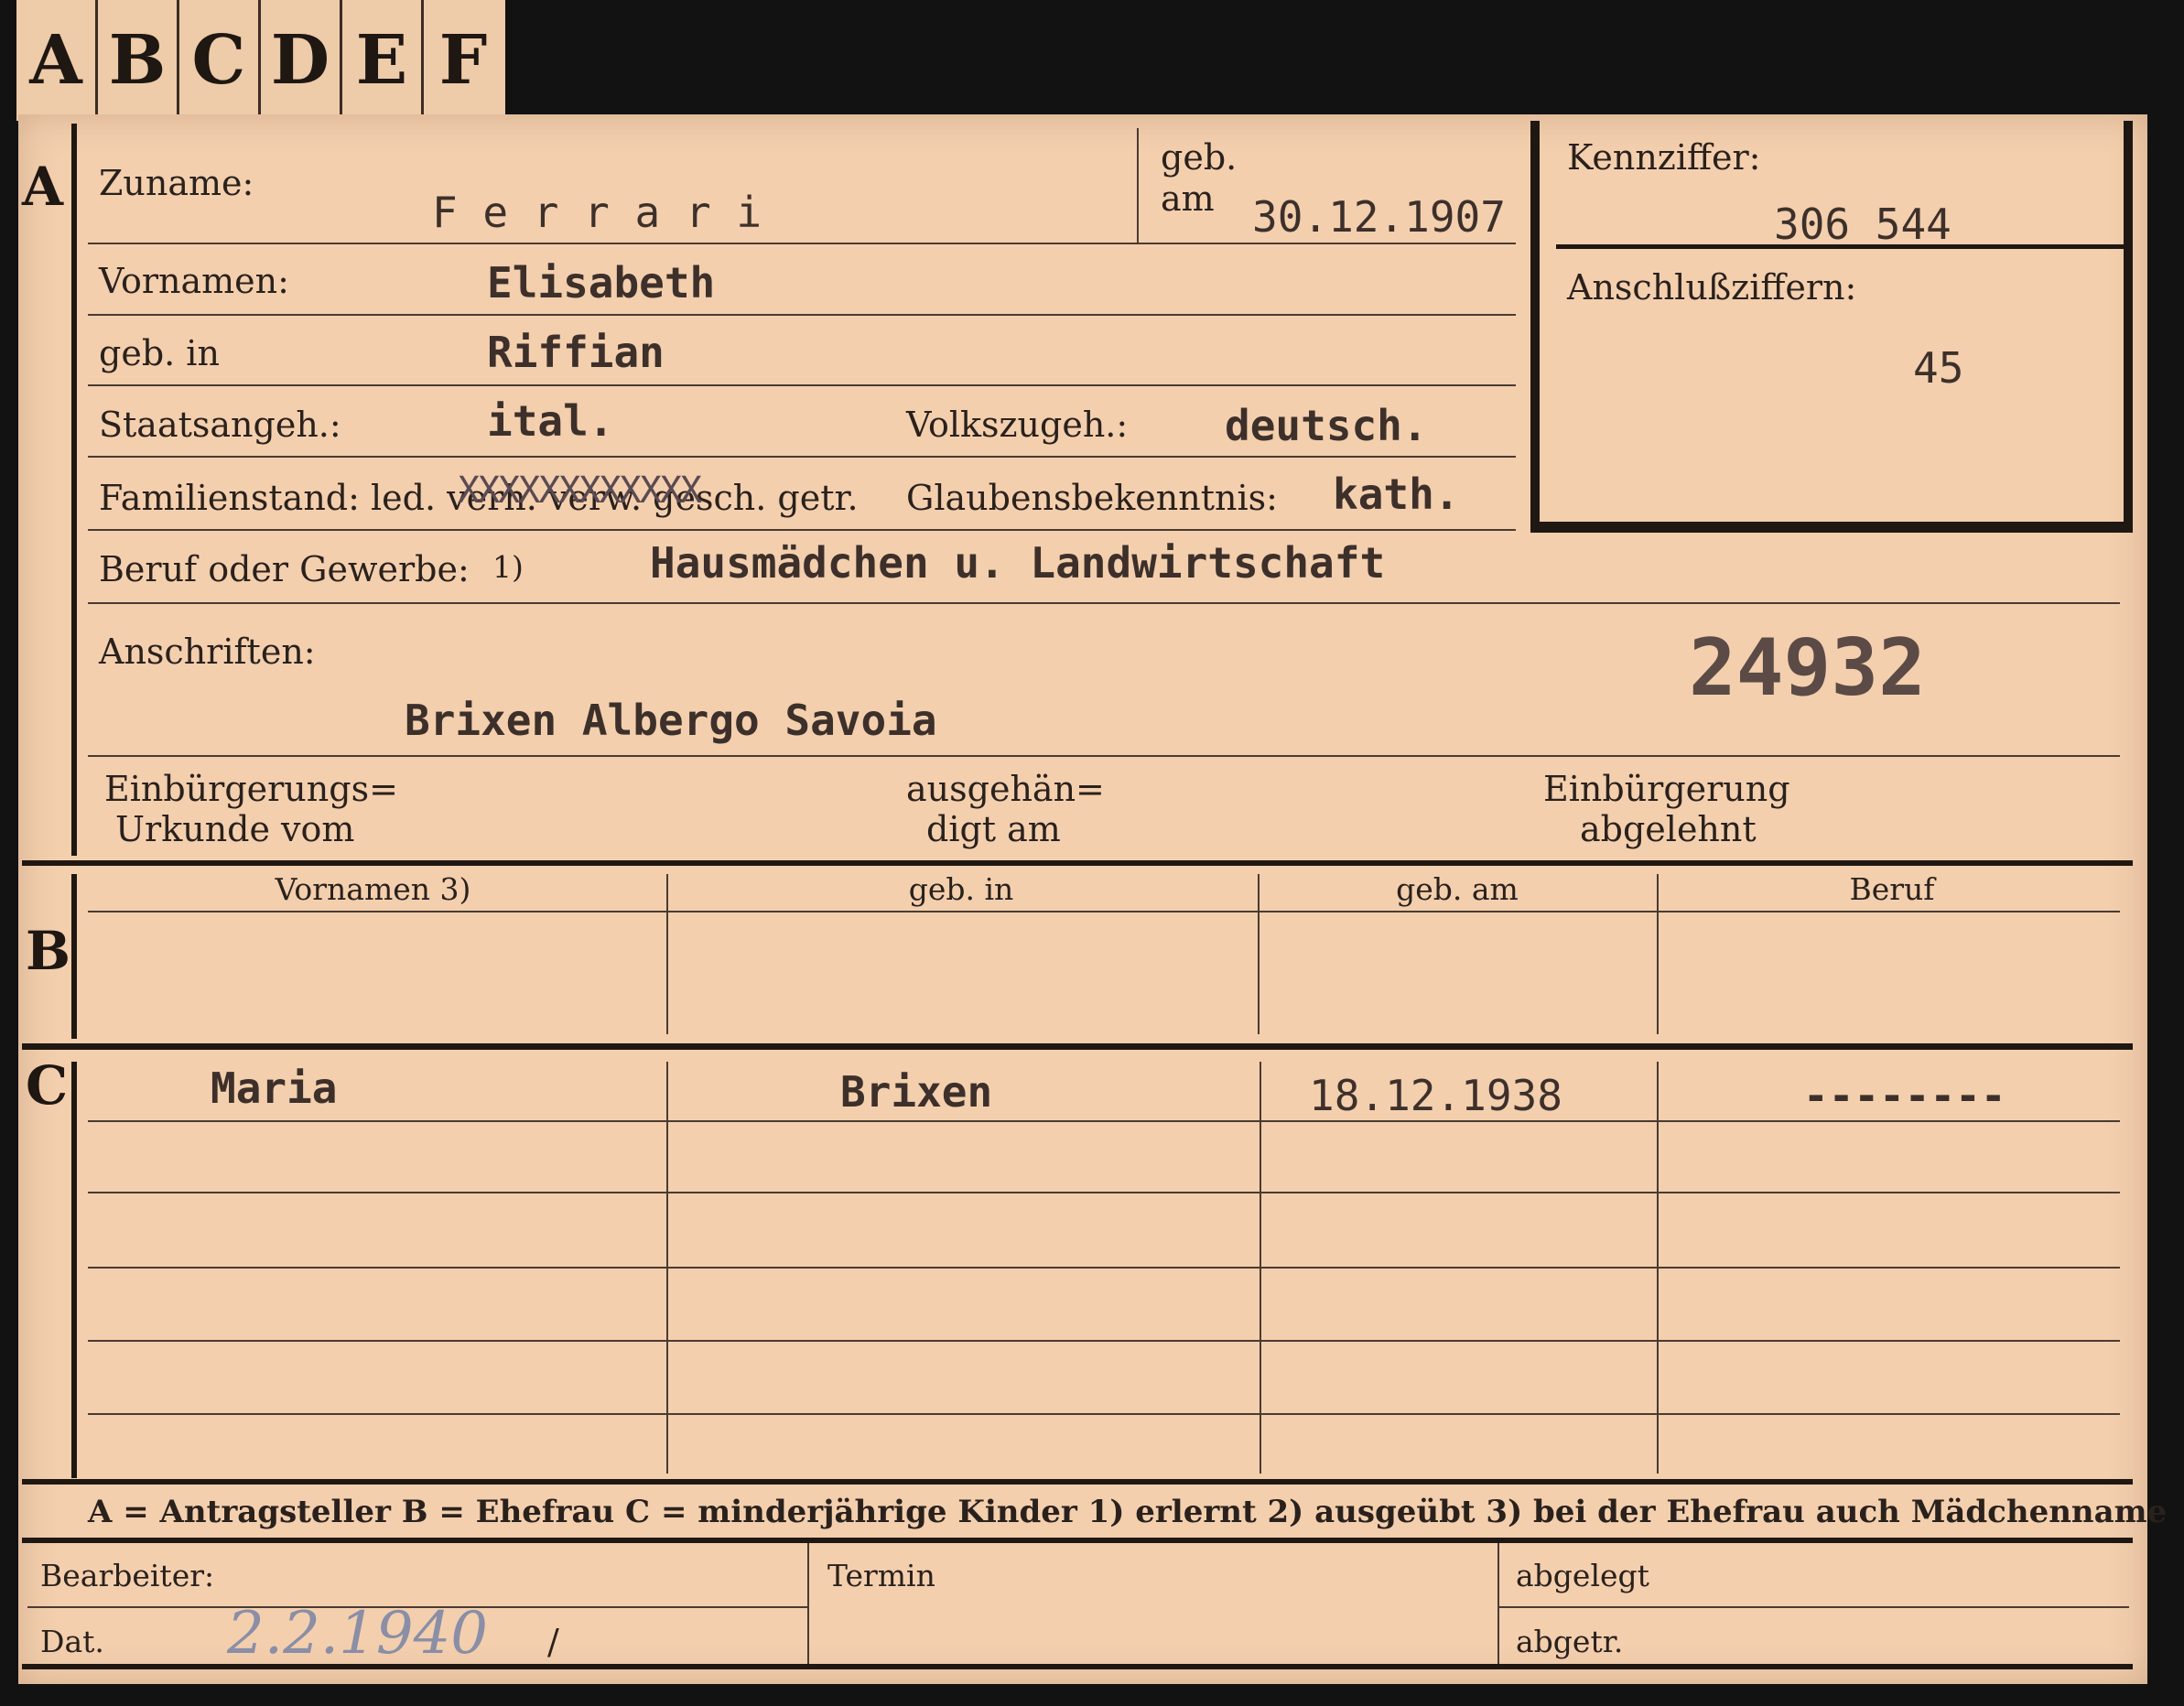 Image resolution: width=2184 pixels, height=1706 pixels. What do you see at coordinates (127, 1576) in the screenshot?
I see `bearbeiter-label: Bearbeiter:` at bounding box center [127, 1576].